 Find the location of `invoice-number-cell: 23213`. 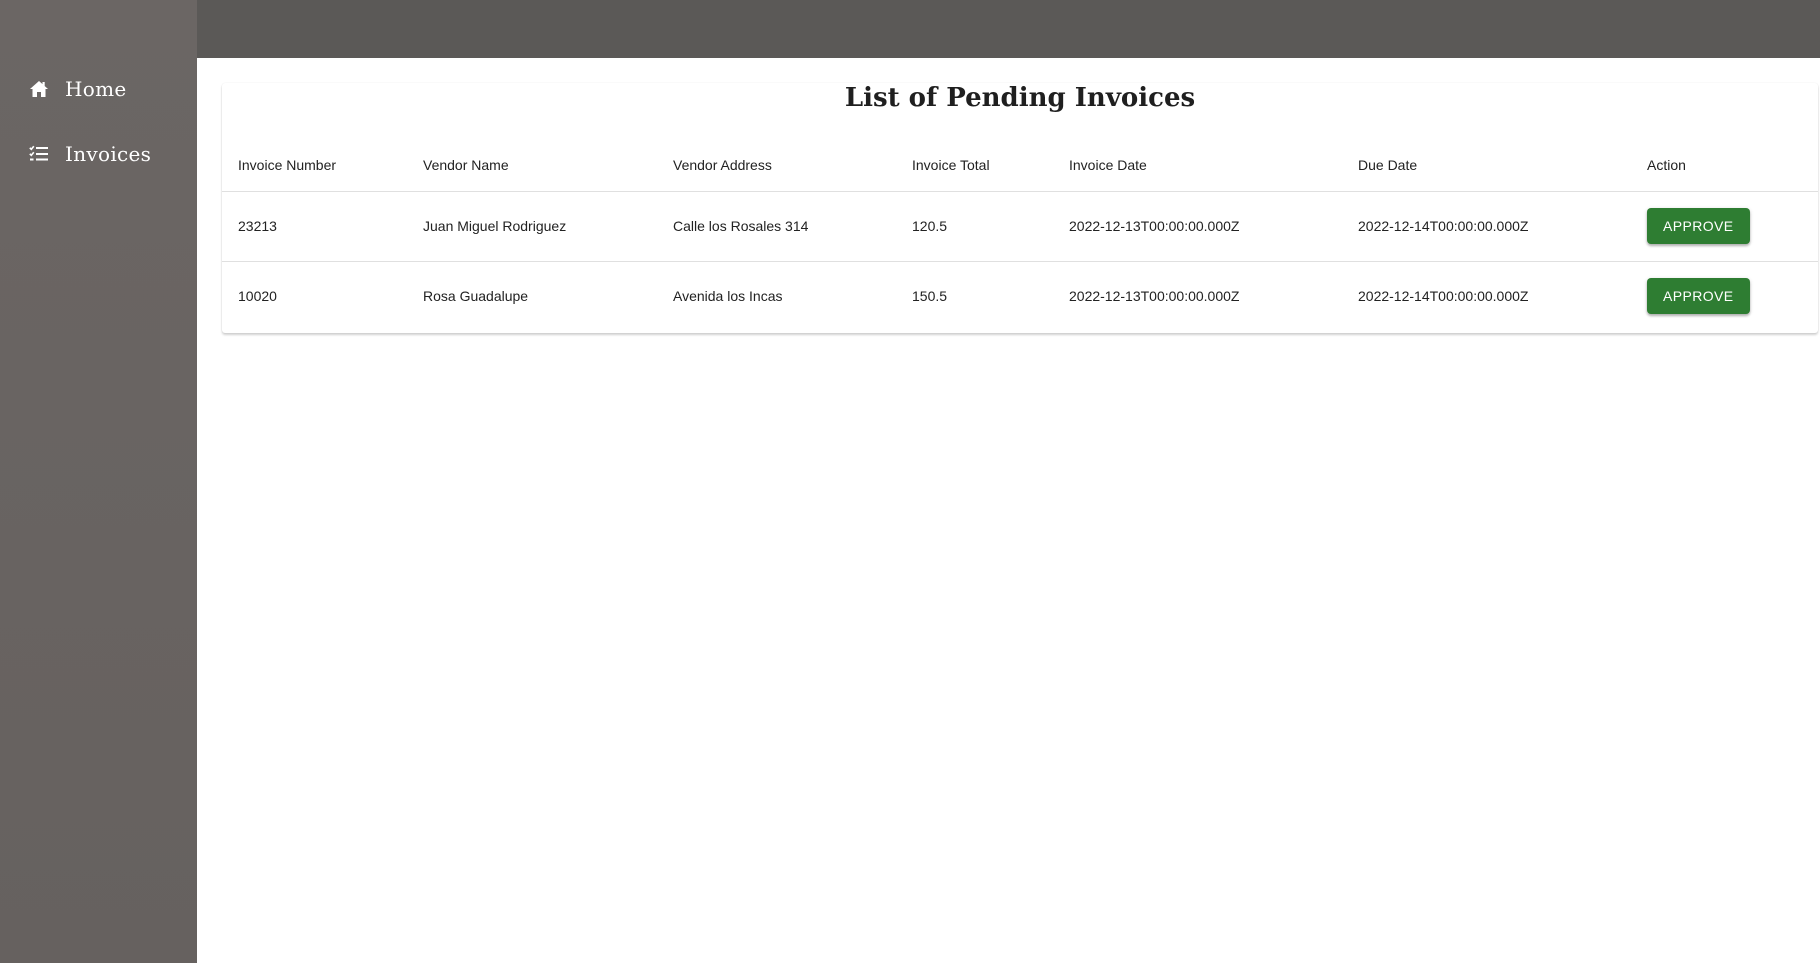

invoice-number-cell: 23213 is located at coordinates (314, 226).